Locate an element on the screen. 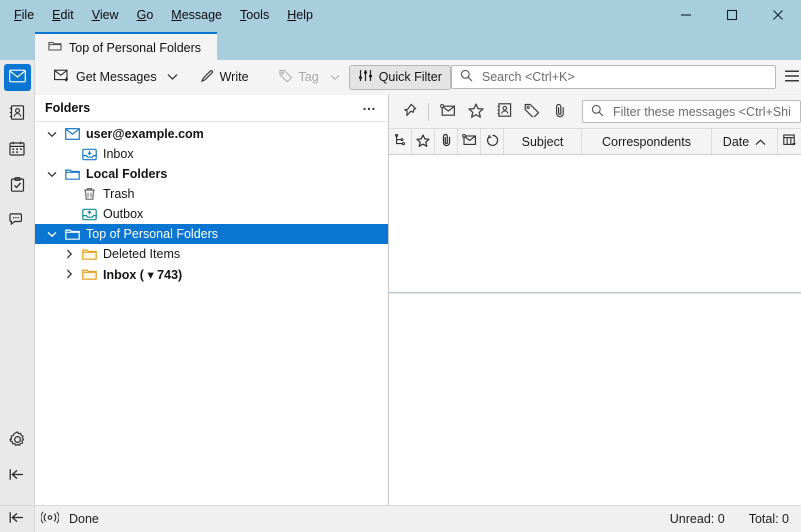 This screenshot has height=532, width=801. message-list-column-headers: Subject Correspondents Date is located at coordinates (595, 142).